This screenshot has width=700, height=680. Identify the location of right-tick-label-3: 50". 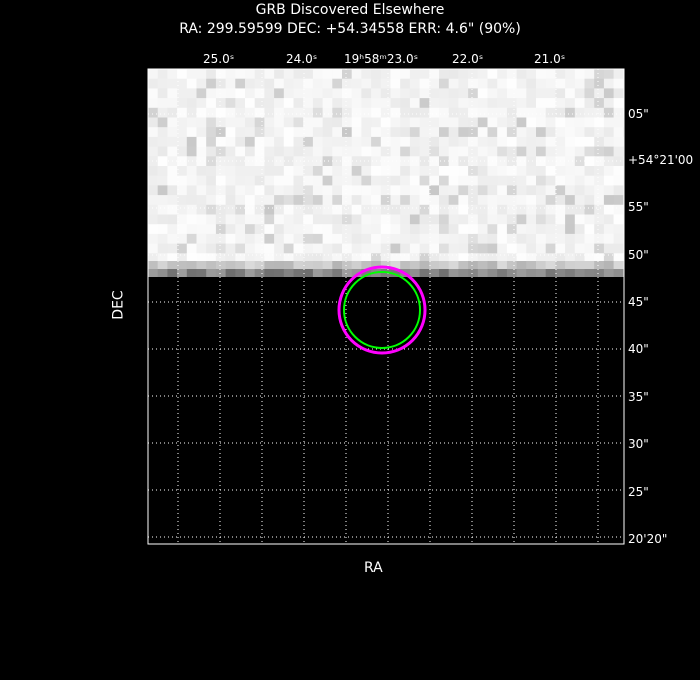
(638, 255).